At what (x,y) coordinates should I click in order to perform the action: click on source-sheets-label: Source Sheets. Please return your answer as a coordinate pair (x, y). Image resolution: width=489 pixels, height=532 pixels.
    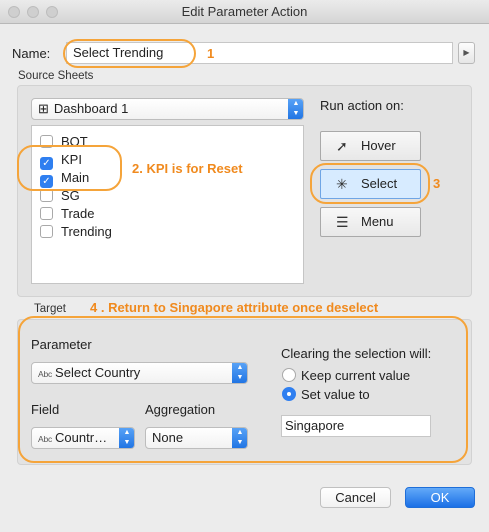
    Looking at the image, I should click on (56, 76).